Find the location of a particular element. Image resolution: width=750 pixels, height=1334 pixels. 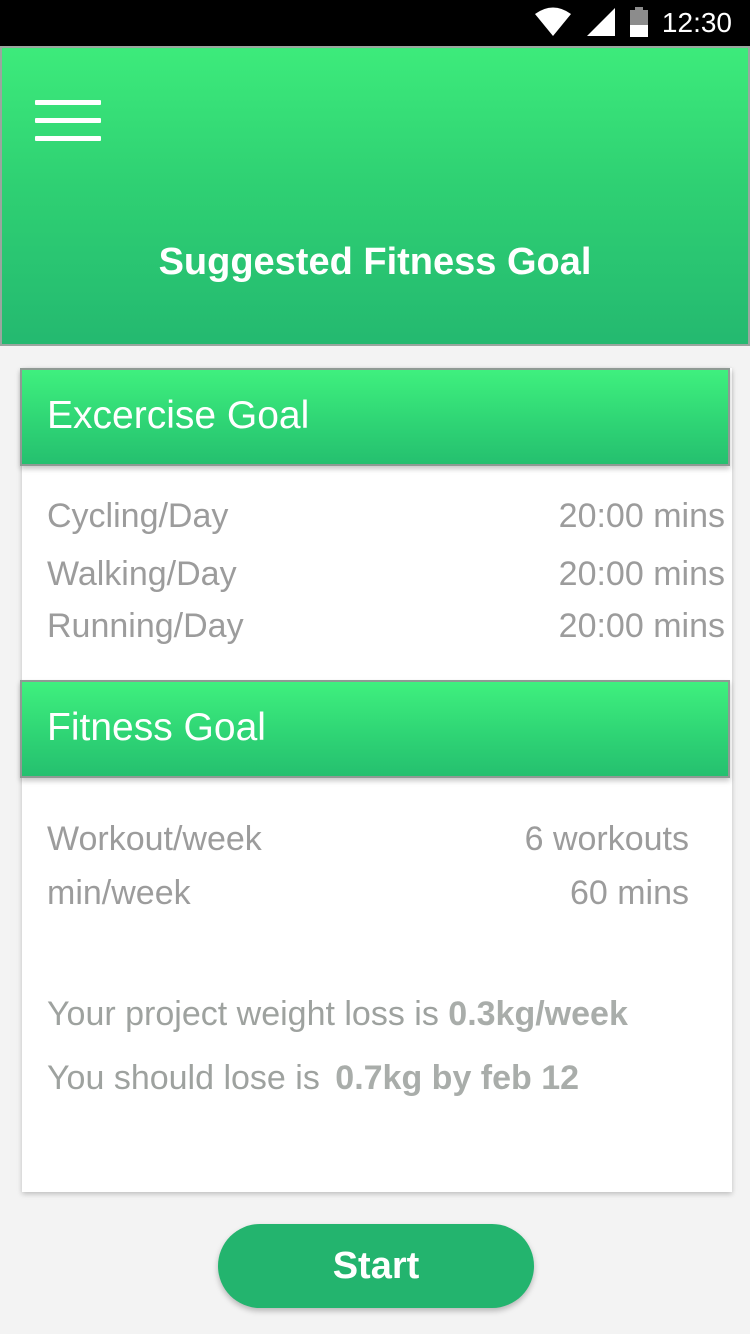

exercise-row-label: Walking/Day is located at coordinates (142, 574).